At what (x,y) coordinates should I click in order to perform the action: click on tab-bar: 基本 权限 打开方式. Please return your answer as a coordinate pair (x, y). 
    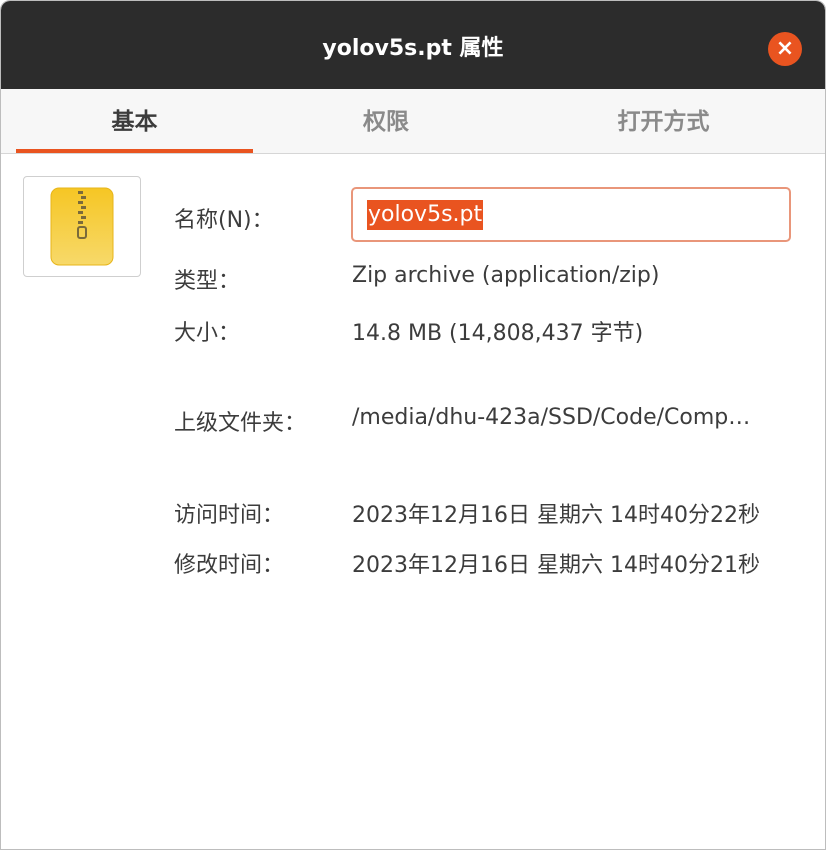
    Looking at the image, I should click on (413, 121).